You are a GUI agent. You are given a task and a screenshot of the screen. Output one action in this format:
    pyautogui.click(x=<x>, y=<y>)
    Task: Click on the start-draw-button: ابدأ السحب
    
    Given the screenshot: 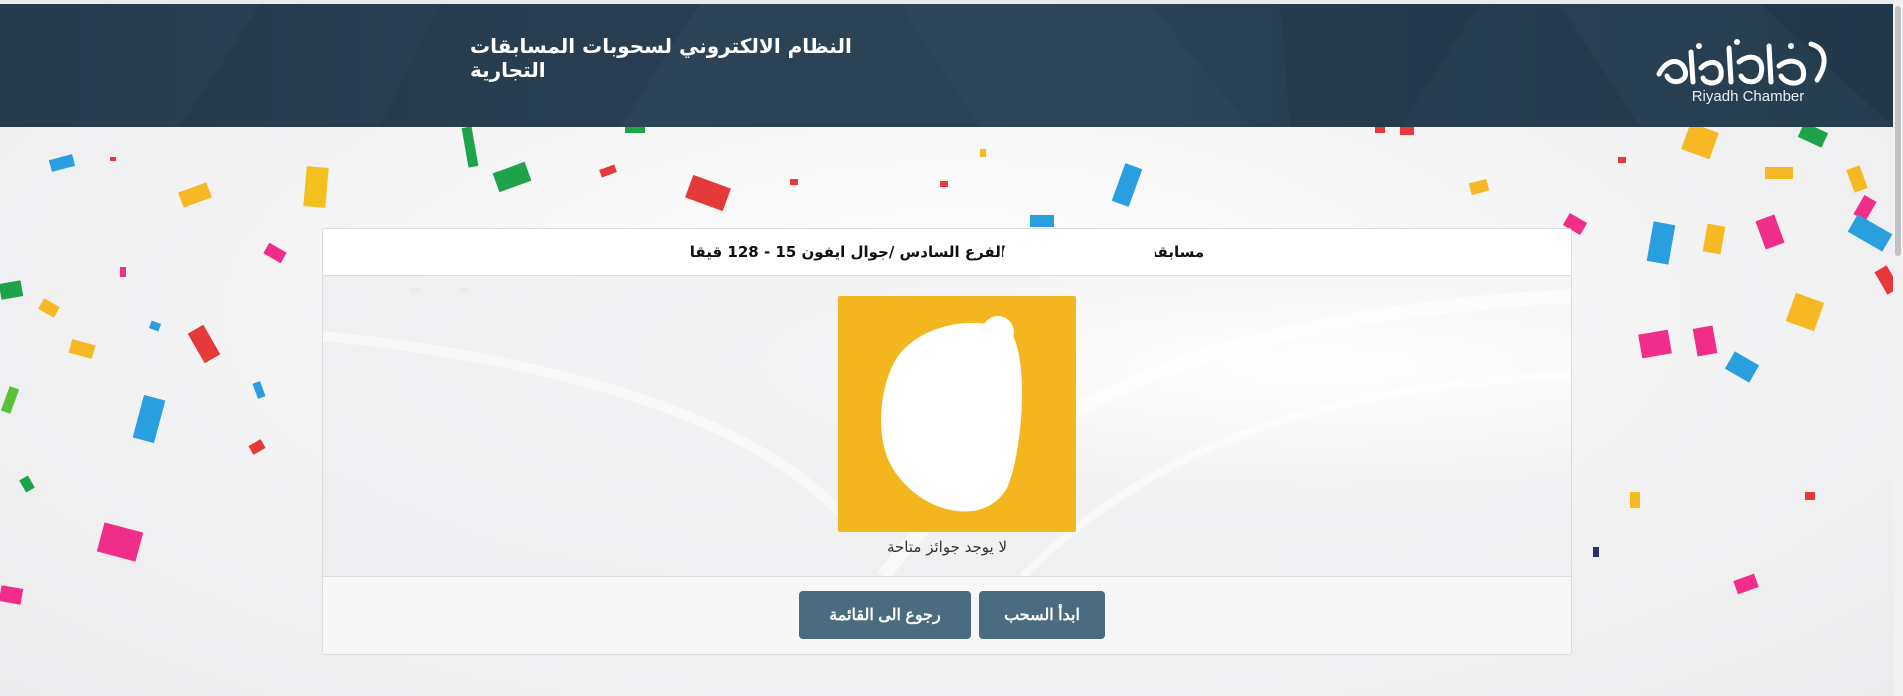 What is the action you would take?
    pyautogui.click(x=1042, y=615)
    